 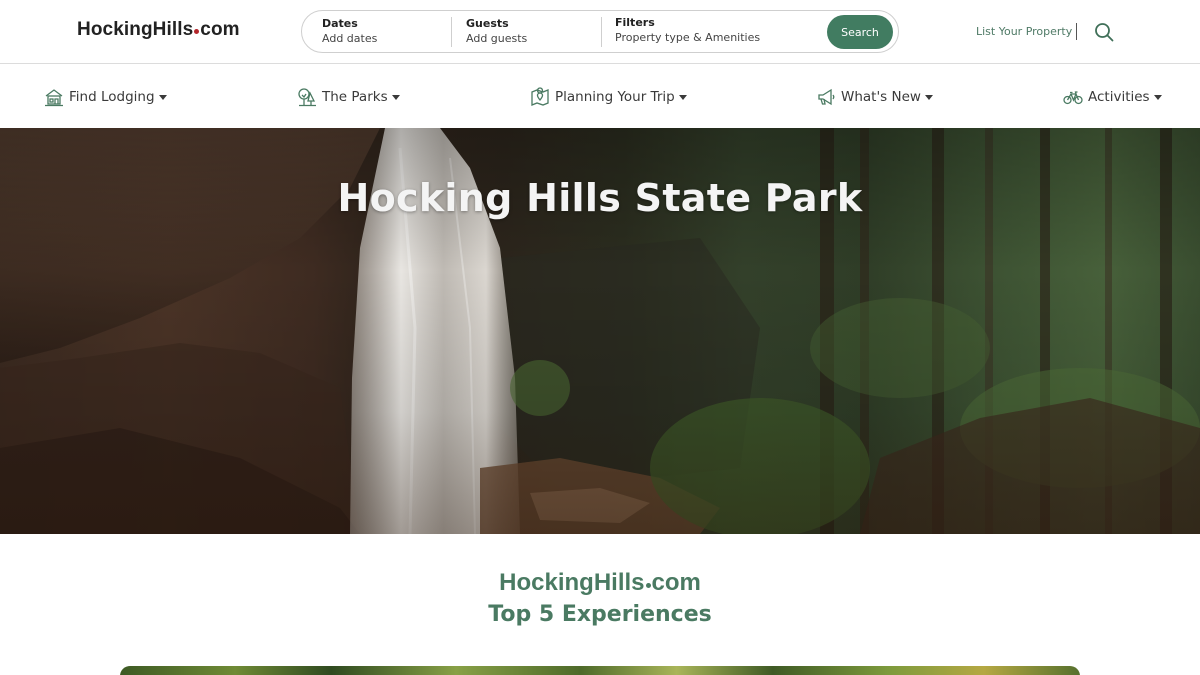 I want to click on guests-label: Guests, so click(x=487, y=23).